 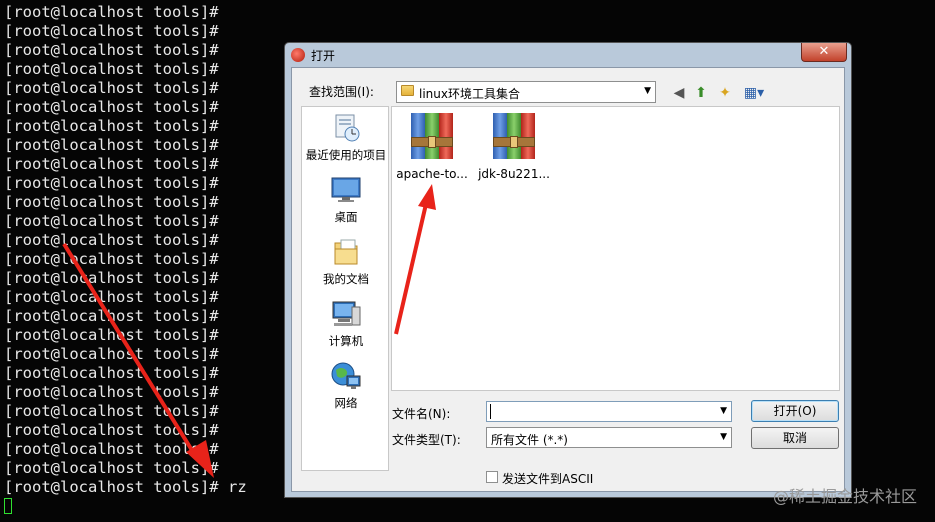 I want to click on place-label: 计算机, so click(x=346, y=341).